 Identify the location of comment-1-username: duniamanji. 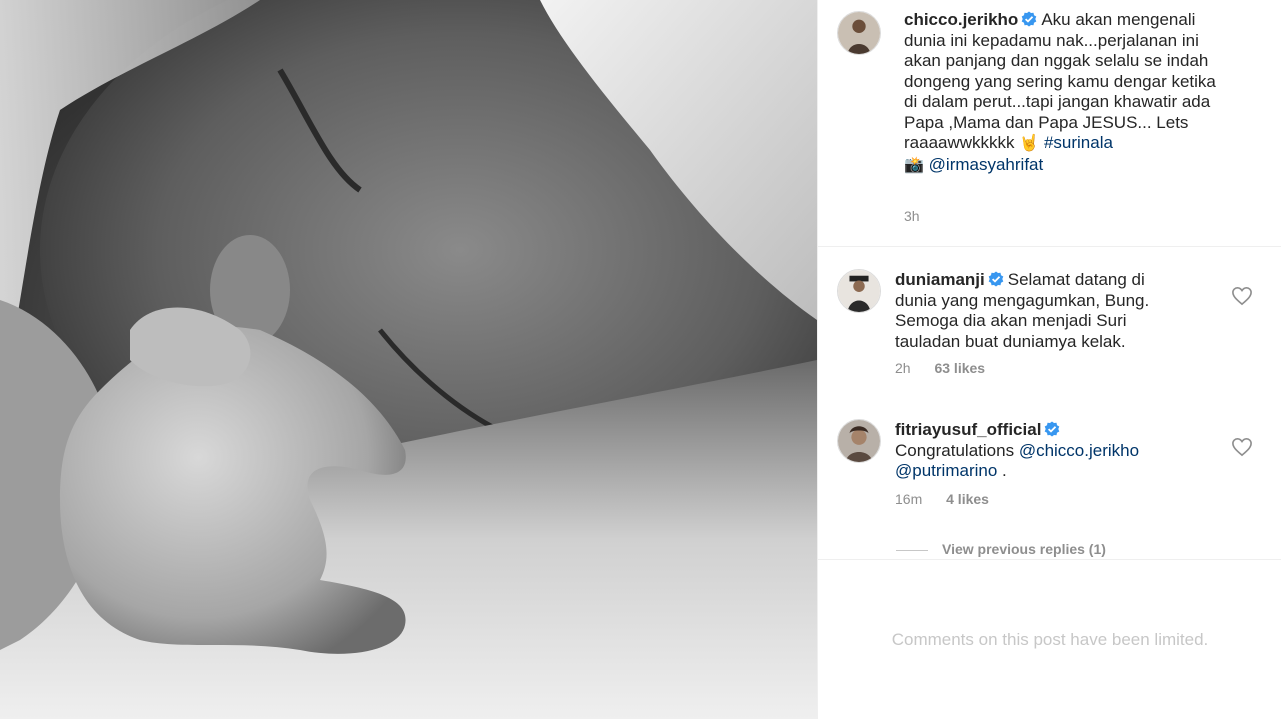
(940, 279).